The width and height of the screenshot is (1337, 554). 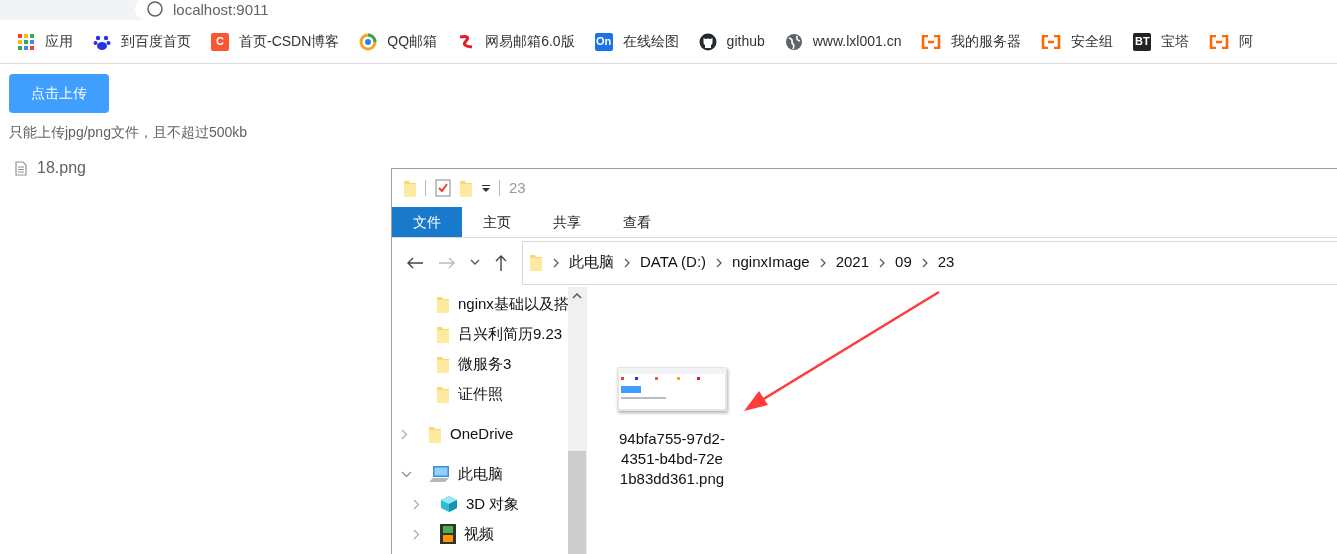 What do you see at coordinates (449, 504) in the screenshot?
I see `cube-icon` at bounding box center [449, 504].